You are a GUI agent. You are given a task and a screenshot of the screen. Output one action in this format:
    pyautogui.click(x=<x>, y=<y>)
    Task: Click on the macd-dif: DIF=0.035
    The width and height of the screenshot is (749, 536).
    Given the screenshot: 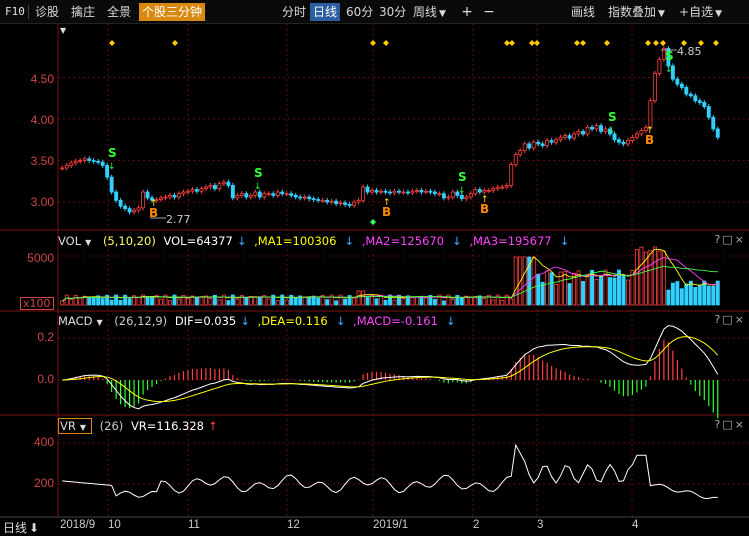 What is the action you would take?
    pyautogui.click(x=205, y=321)
    